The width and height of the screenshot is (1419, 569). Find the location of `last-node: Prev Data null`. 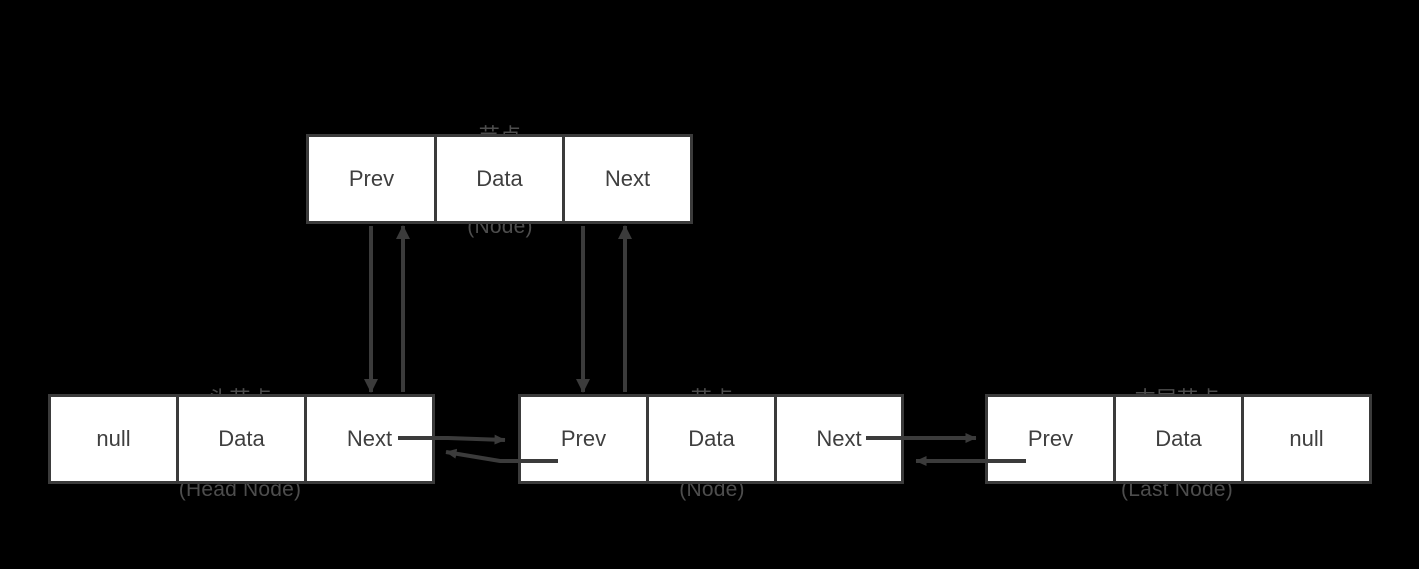

last-node: Prev Data null is located at coordinates (1178, 439).